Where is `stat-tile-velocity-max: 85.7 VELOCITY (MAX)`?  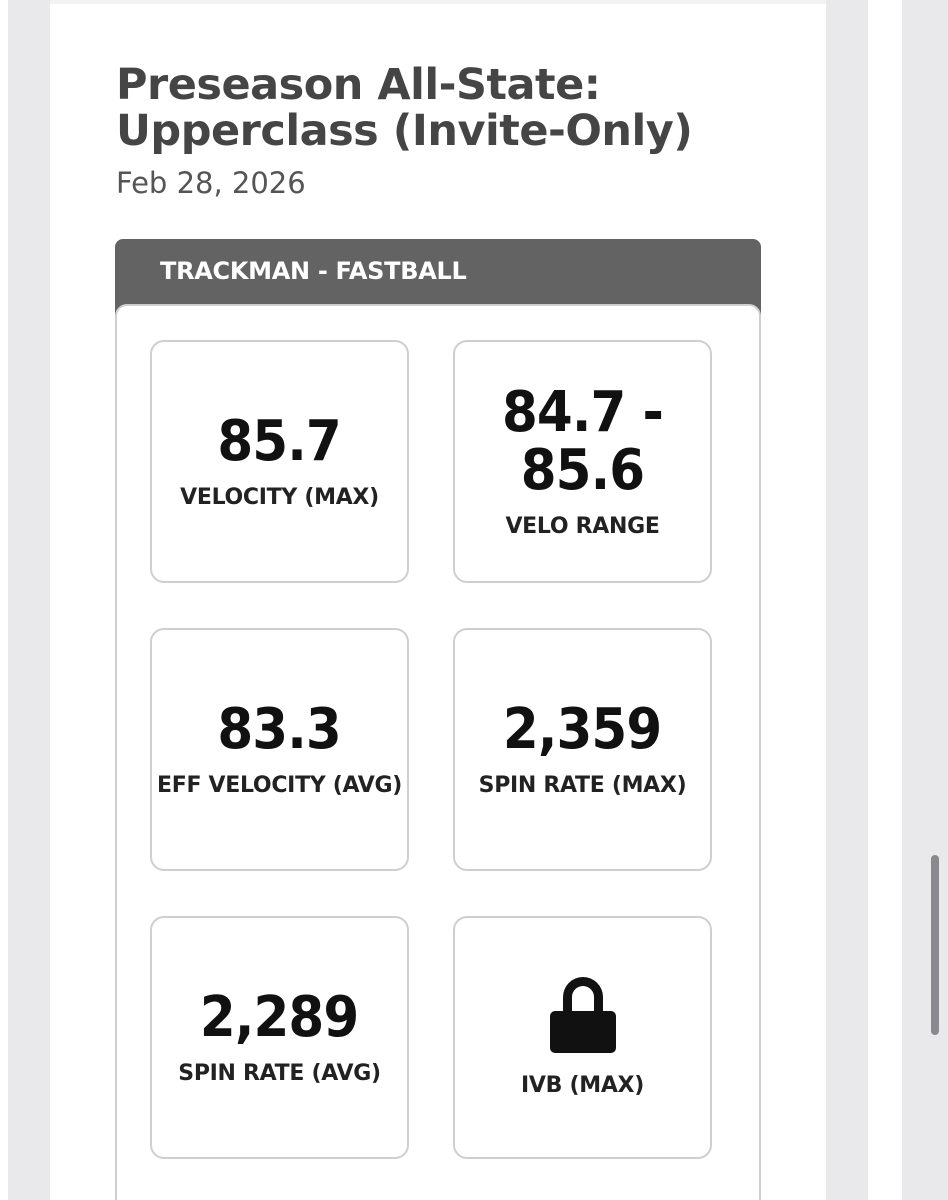 stat-tile-velocity-max: 85.7 VELOCITY (MAX) is located at coordinates (279, 461).